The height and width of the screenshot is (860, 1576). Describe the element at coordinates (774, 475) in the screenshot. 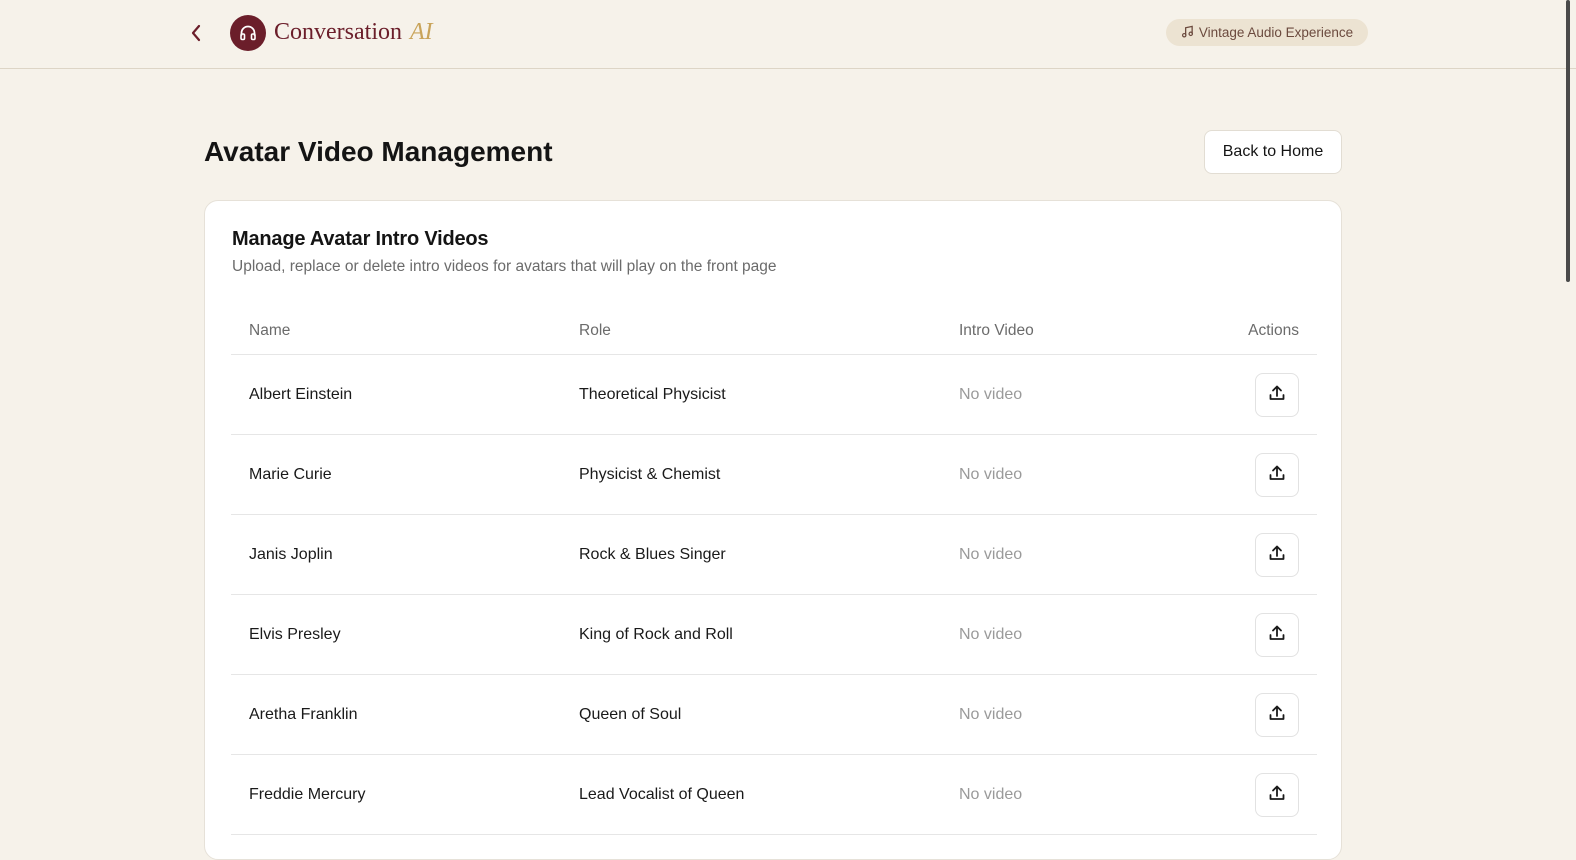

I see `table-row: Marie Curie Physicist & Chemist No video` at that location.